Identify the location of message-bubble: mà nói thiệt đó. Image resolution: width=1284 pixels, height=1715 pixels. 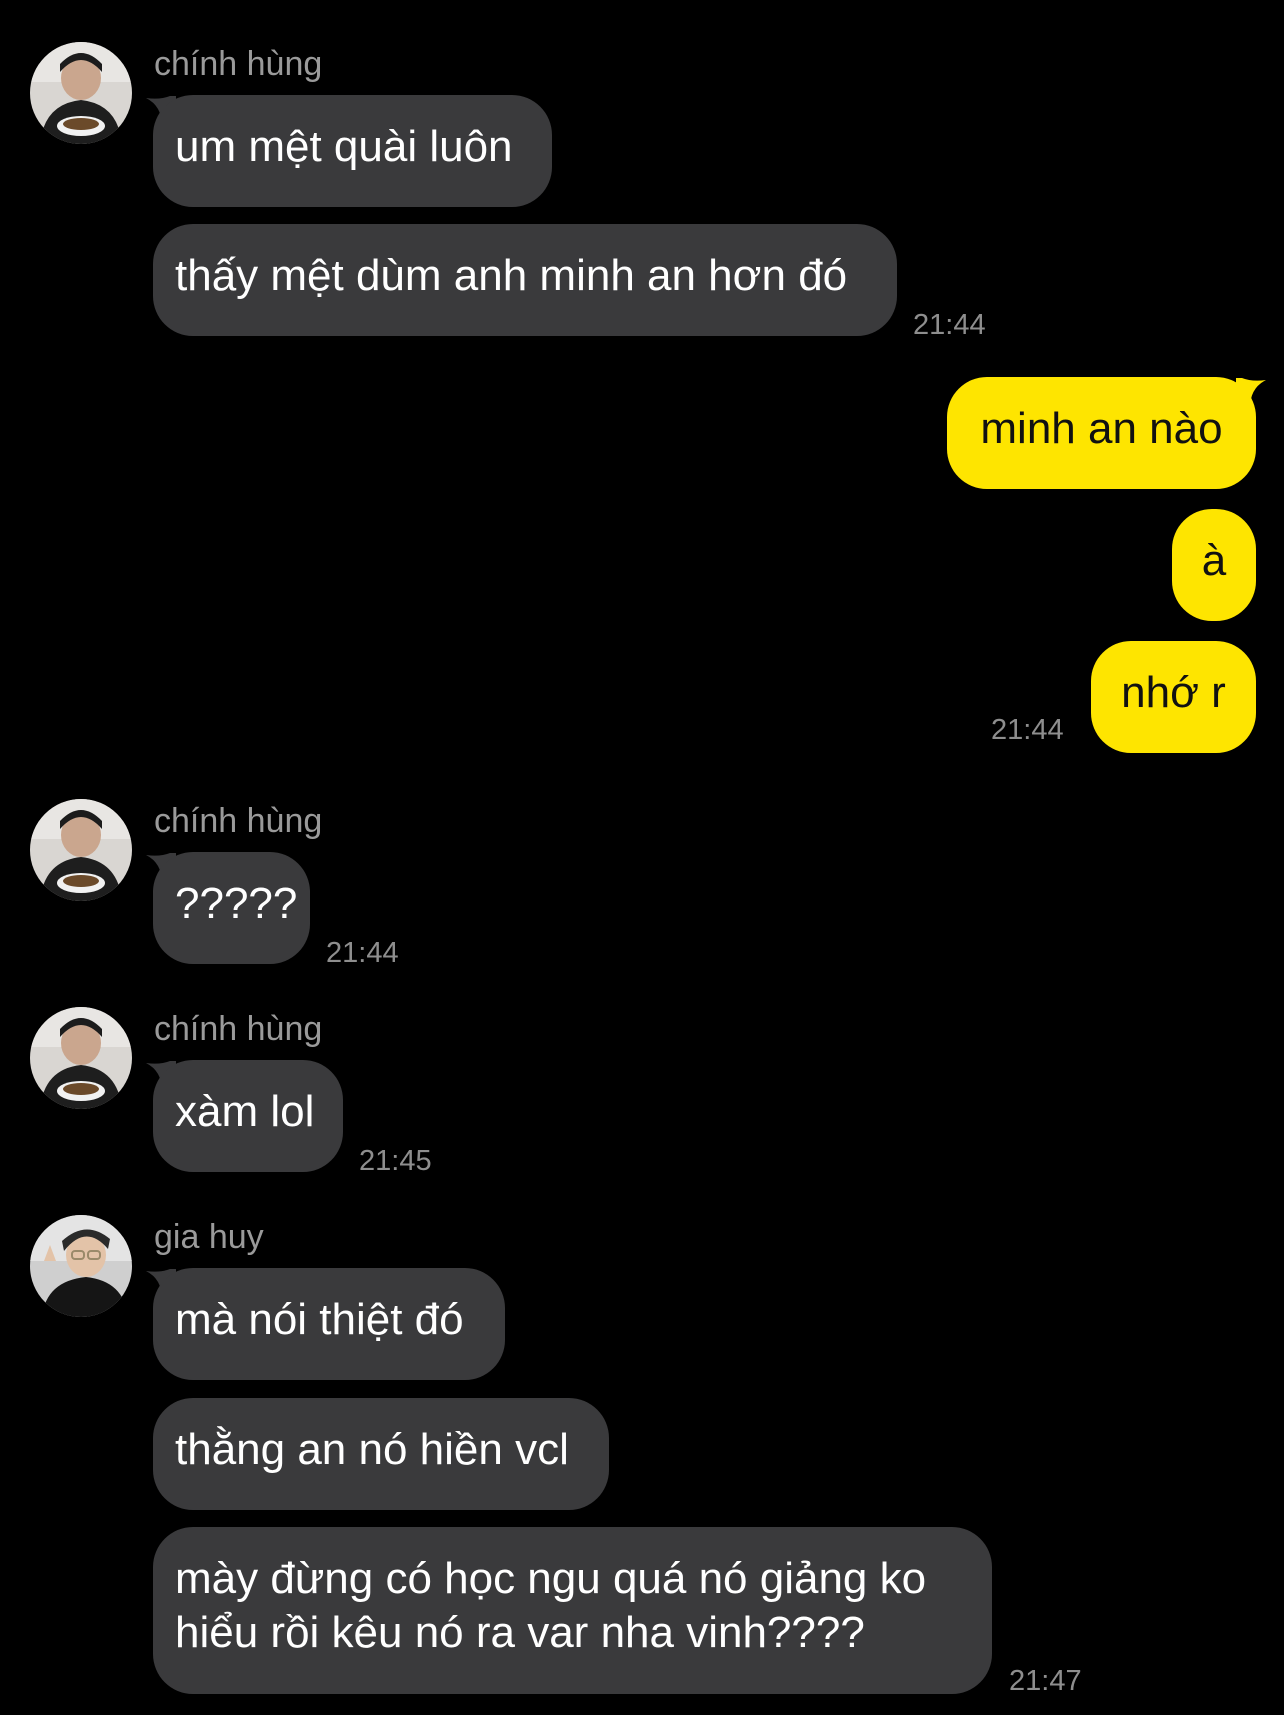
(329, 1324).